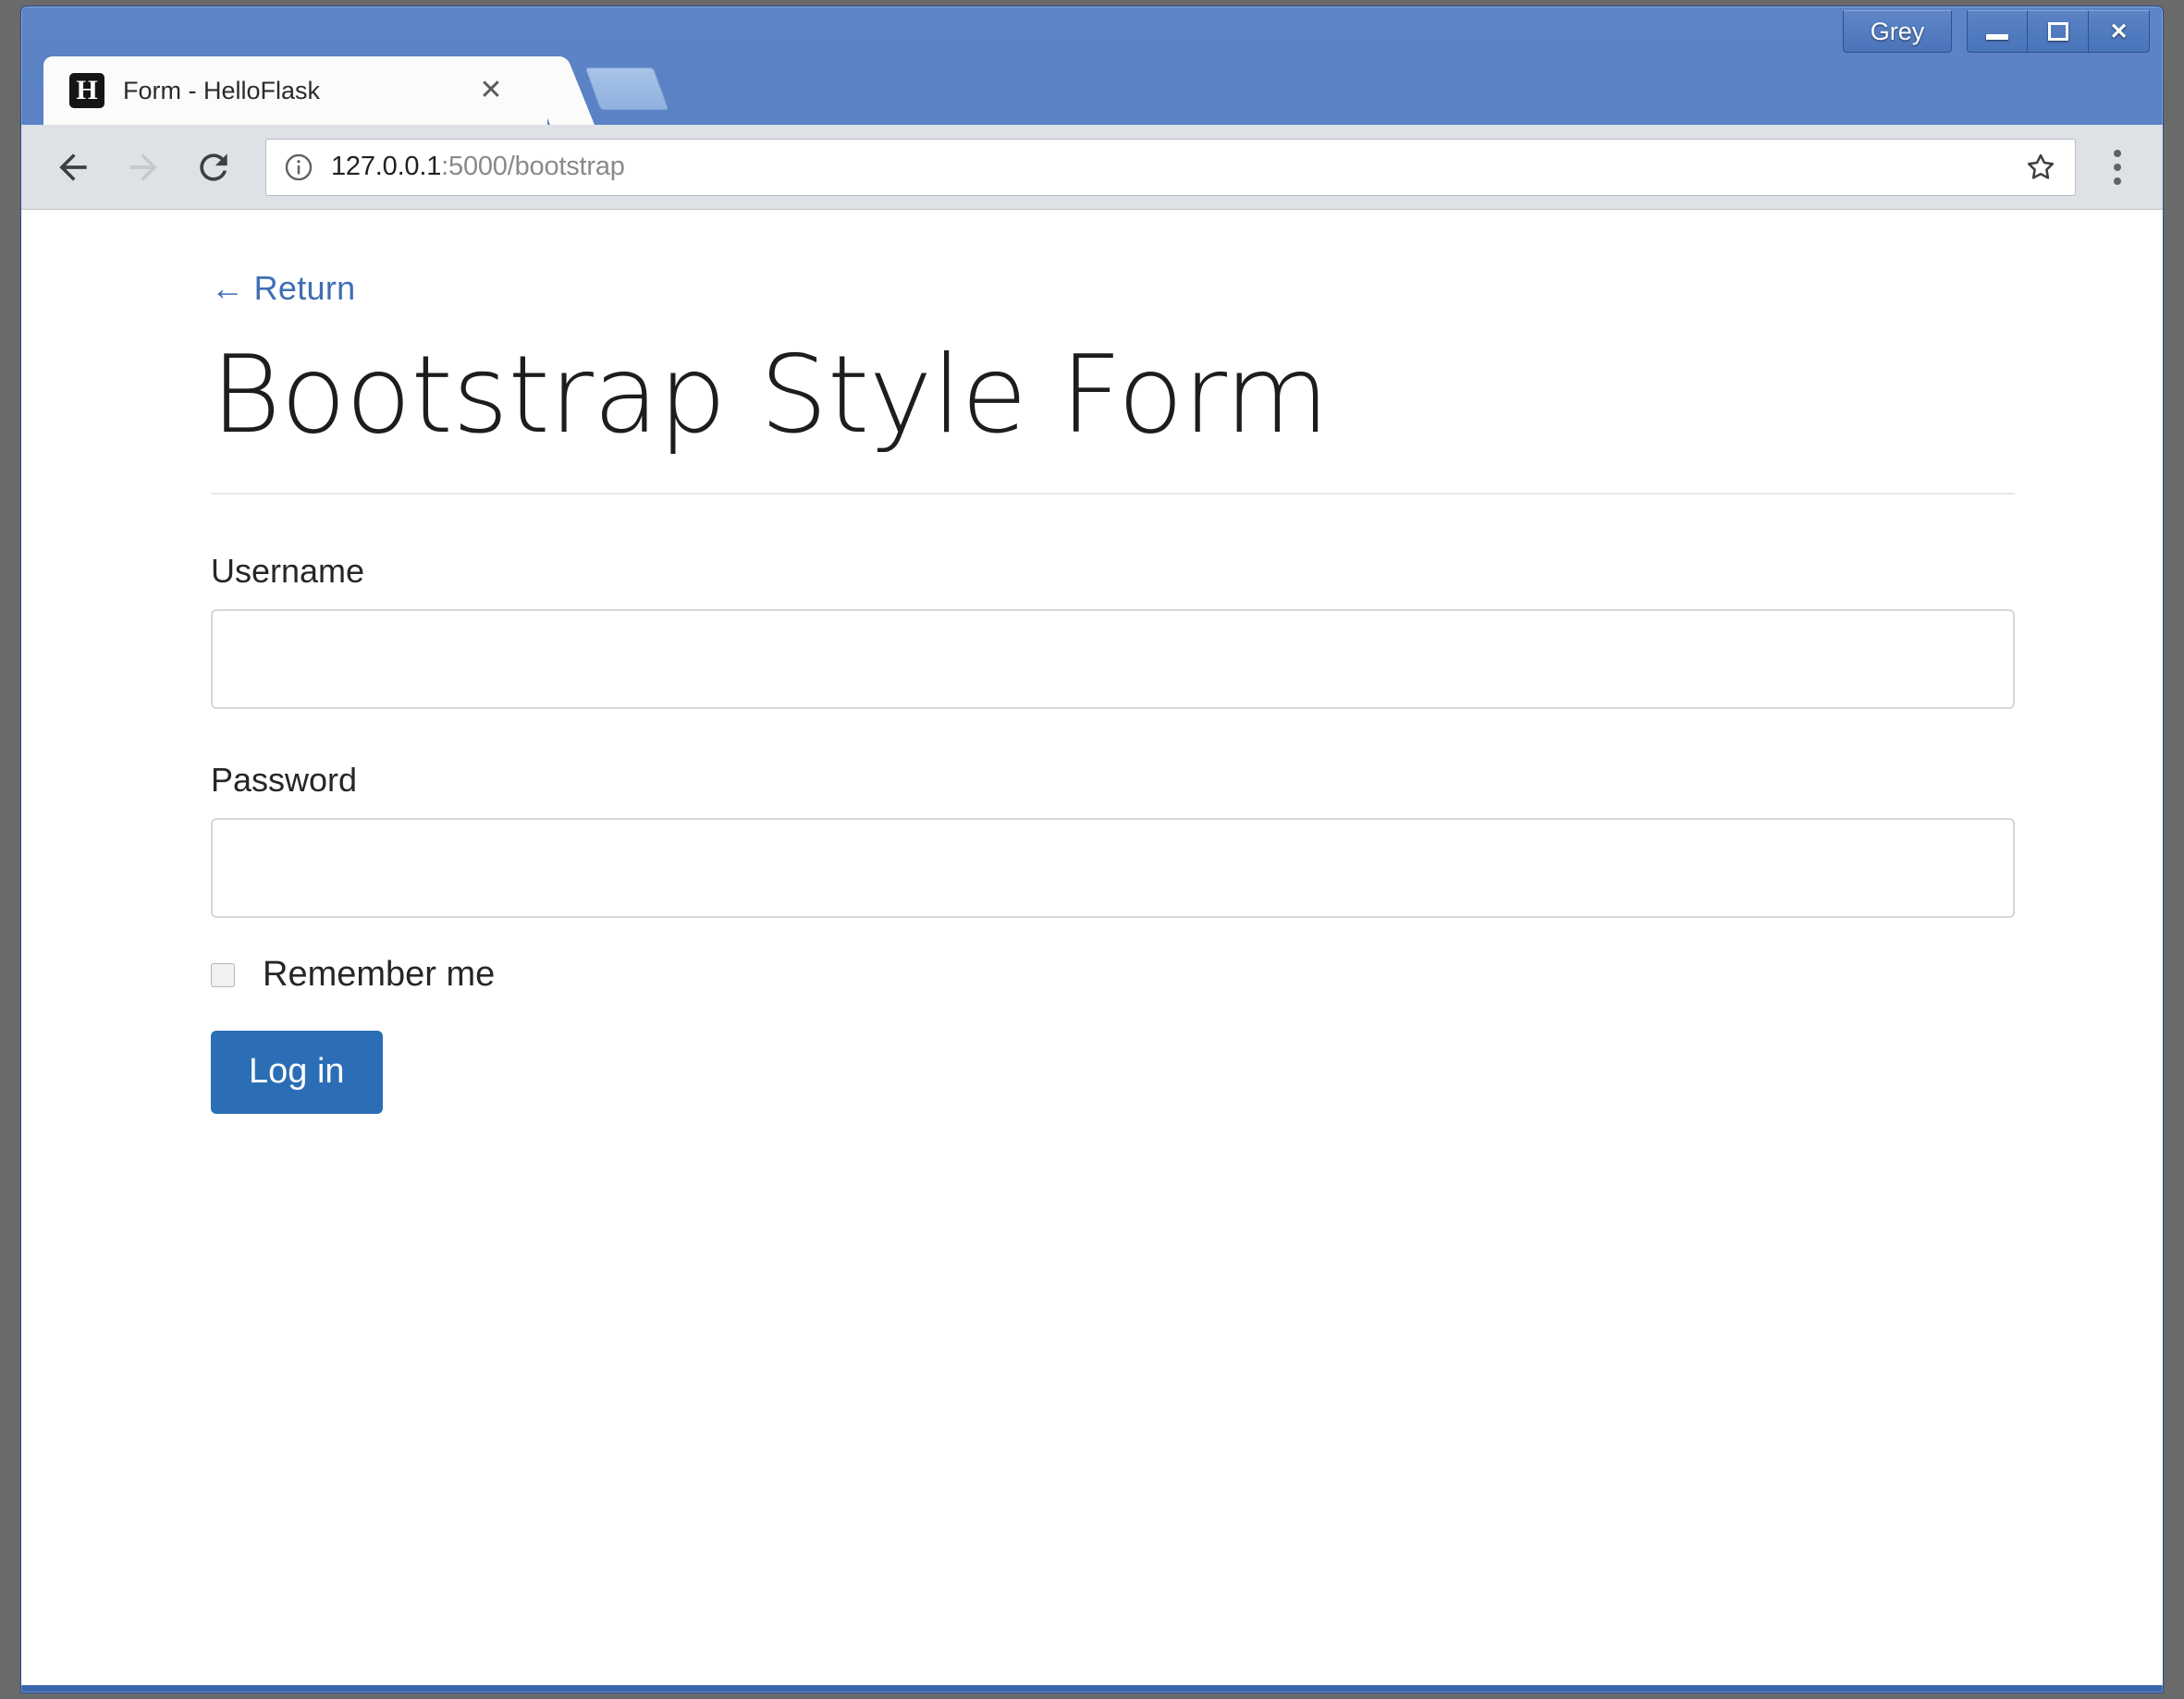 The height and width of the screenshot is (1699, 2184). I want to click on browser-toolbar: 127.0.0.1:5000/bootstrap, so click(1092, 167).